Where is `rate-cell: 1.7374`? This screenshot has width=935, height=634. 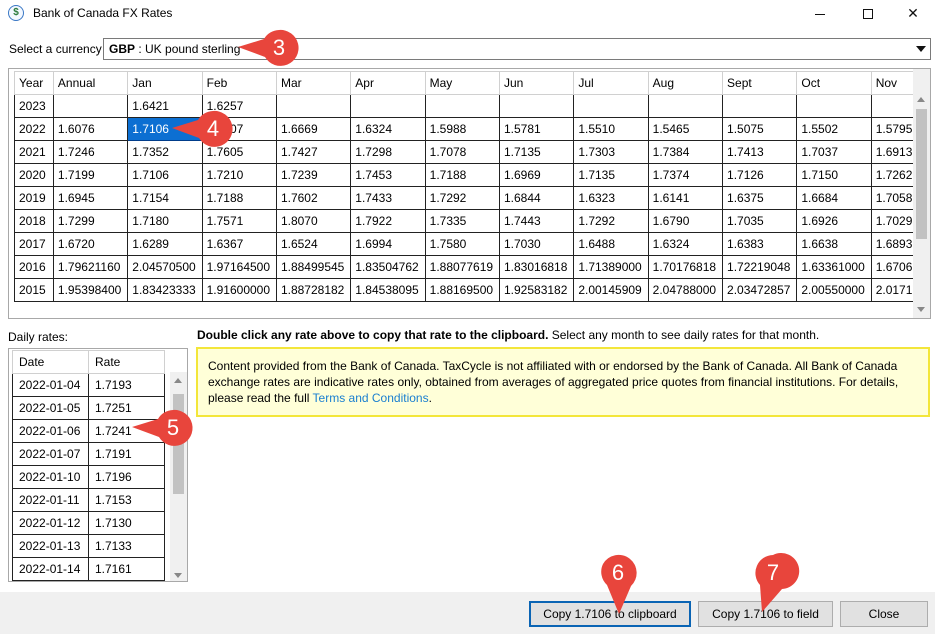
rate-cell: 1.7374 is located at coordinates (685, 175).